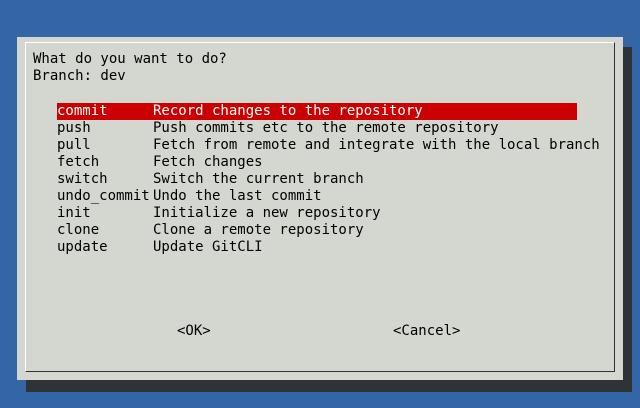  Describe the element at coordinates (317, 247) in the screenshot. I see `menu-item-update: update Update GitCLI` at that location.